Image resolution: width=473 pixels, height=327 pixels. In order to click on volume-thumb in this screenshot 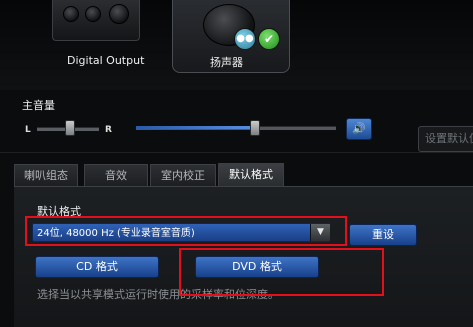, I will do `click(255, 128)`.